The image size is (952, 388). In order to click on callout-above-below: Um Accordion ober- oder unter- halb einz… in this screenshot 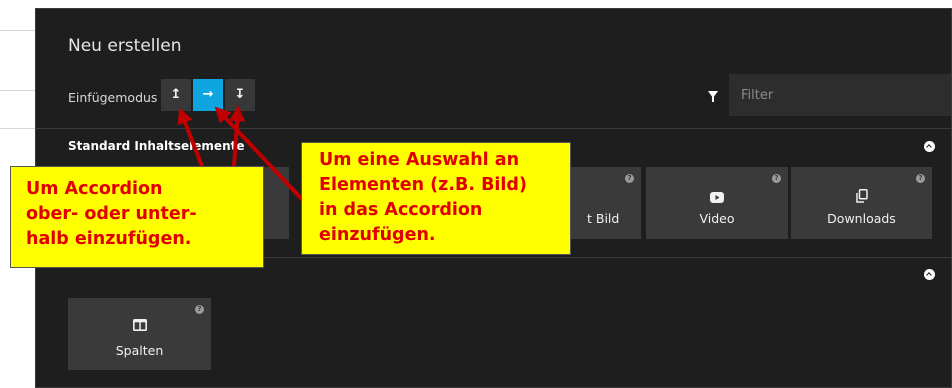, I will do `click(137, 217)`.